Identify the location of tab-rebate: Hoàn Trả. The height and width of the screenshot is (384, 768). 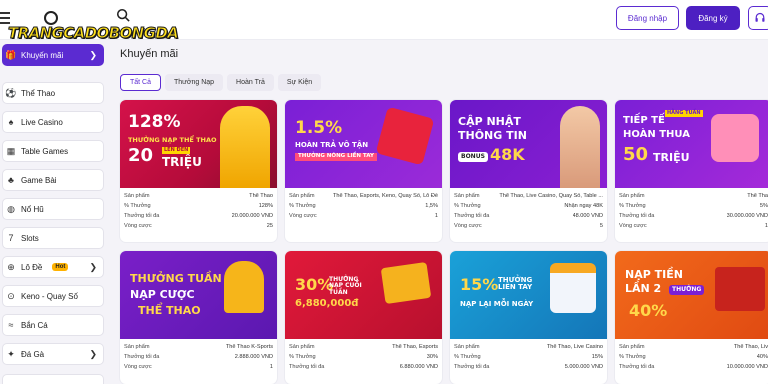
(250, 82).